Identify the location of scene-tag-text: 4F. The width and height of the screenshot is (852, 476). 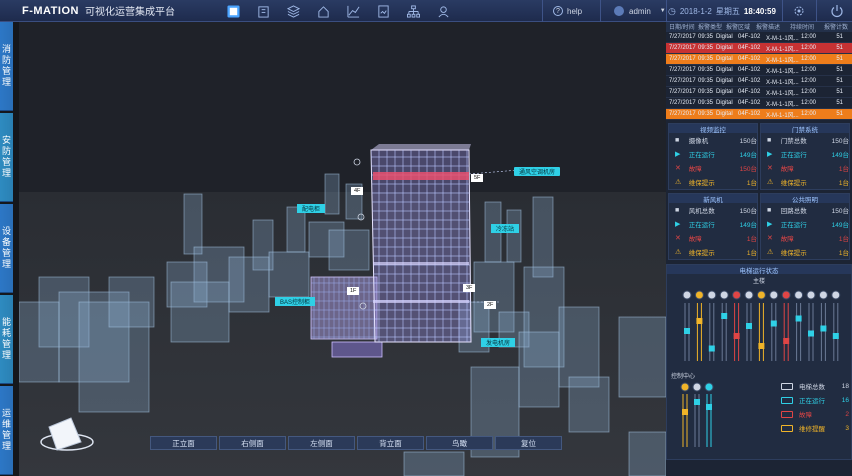
(357, 191).